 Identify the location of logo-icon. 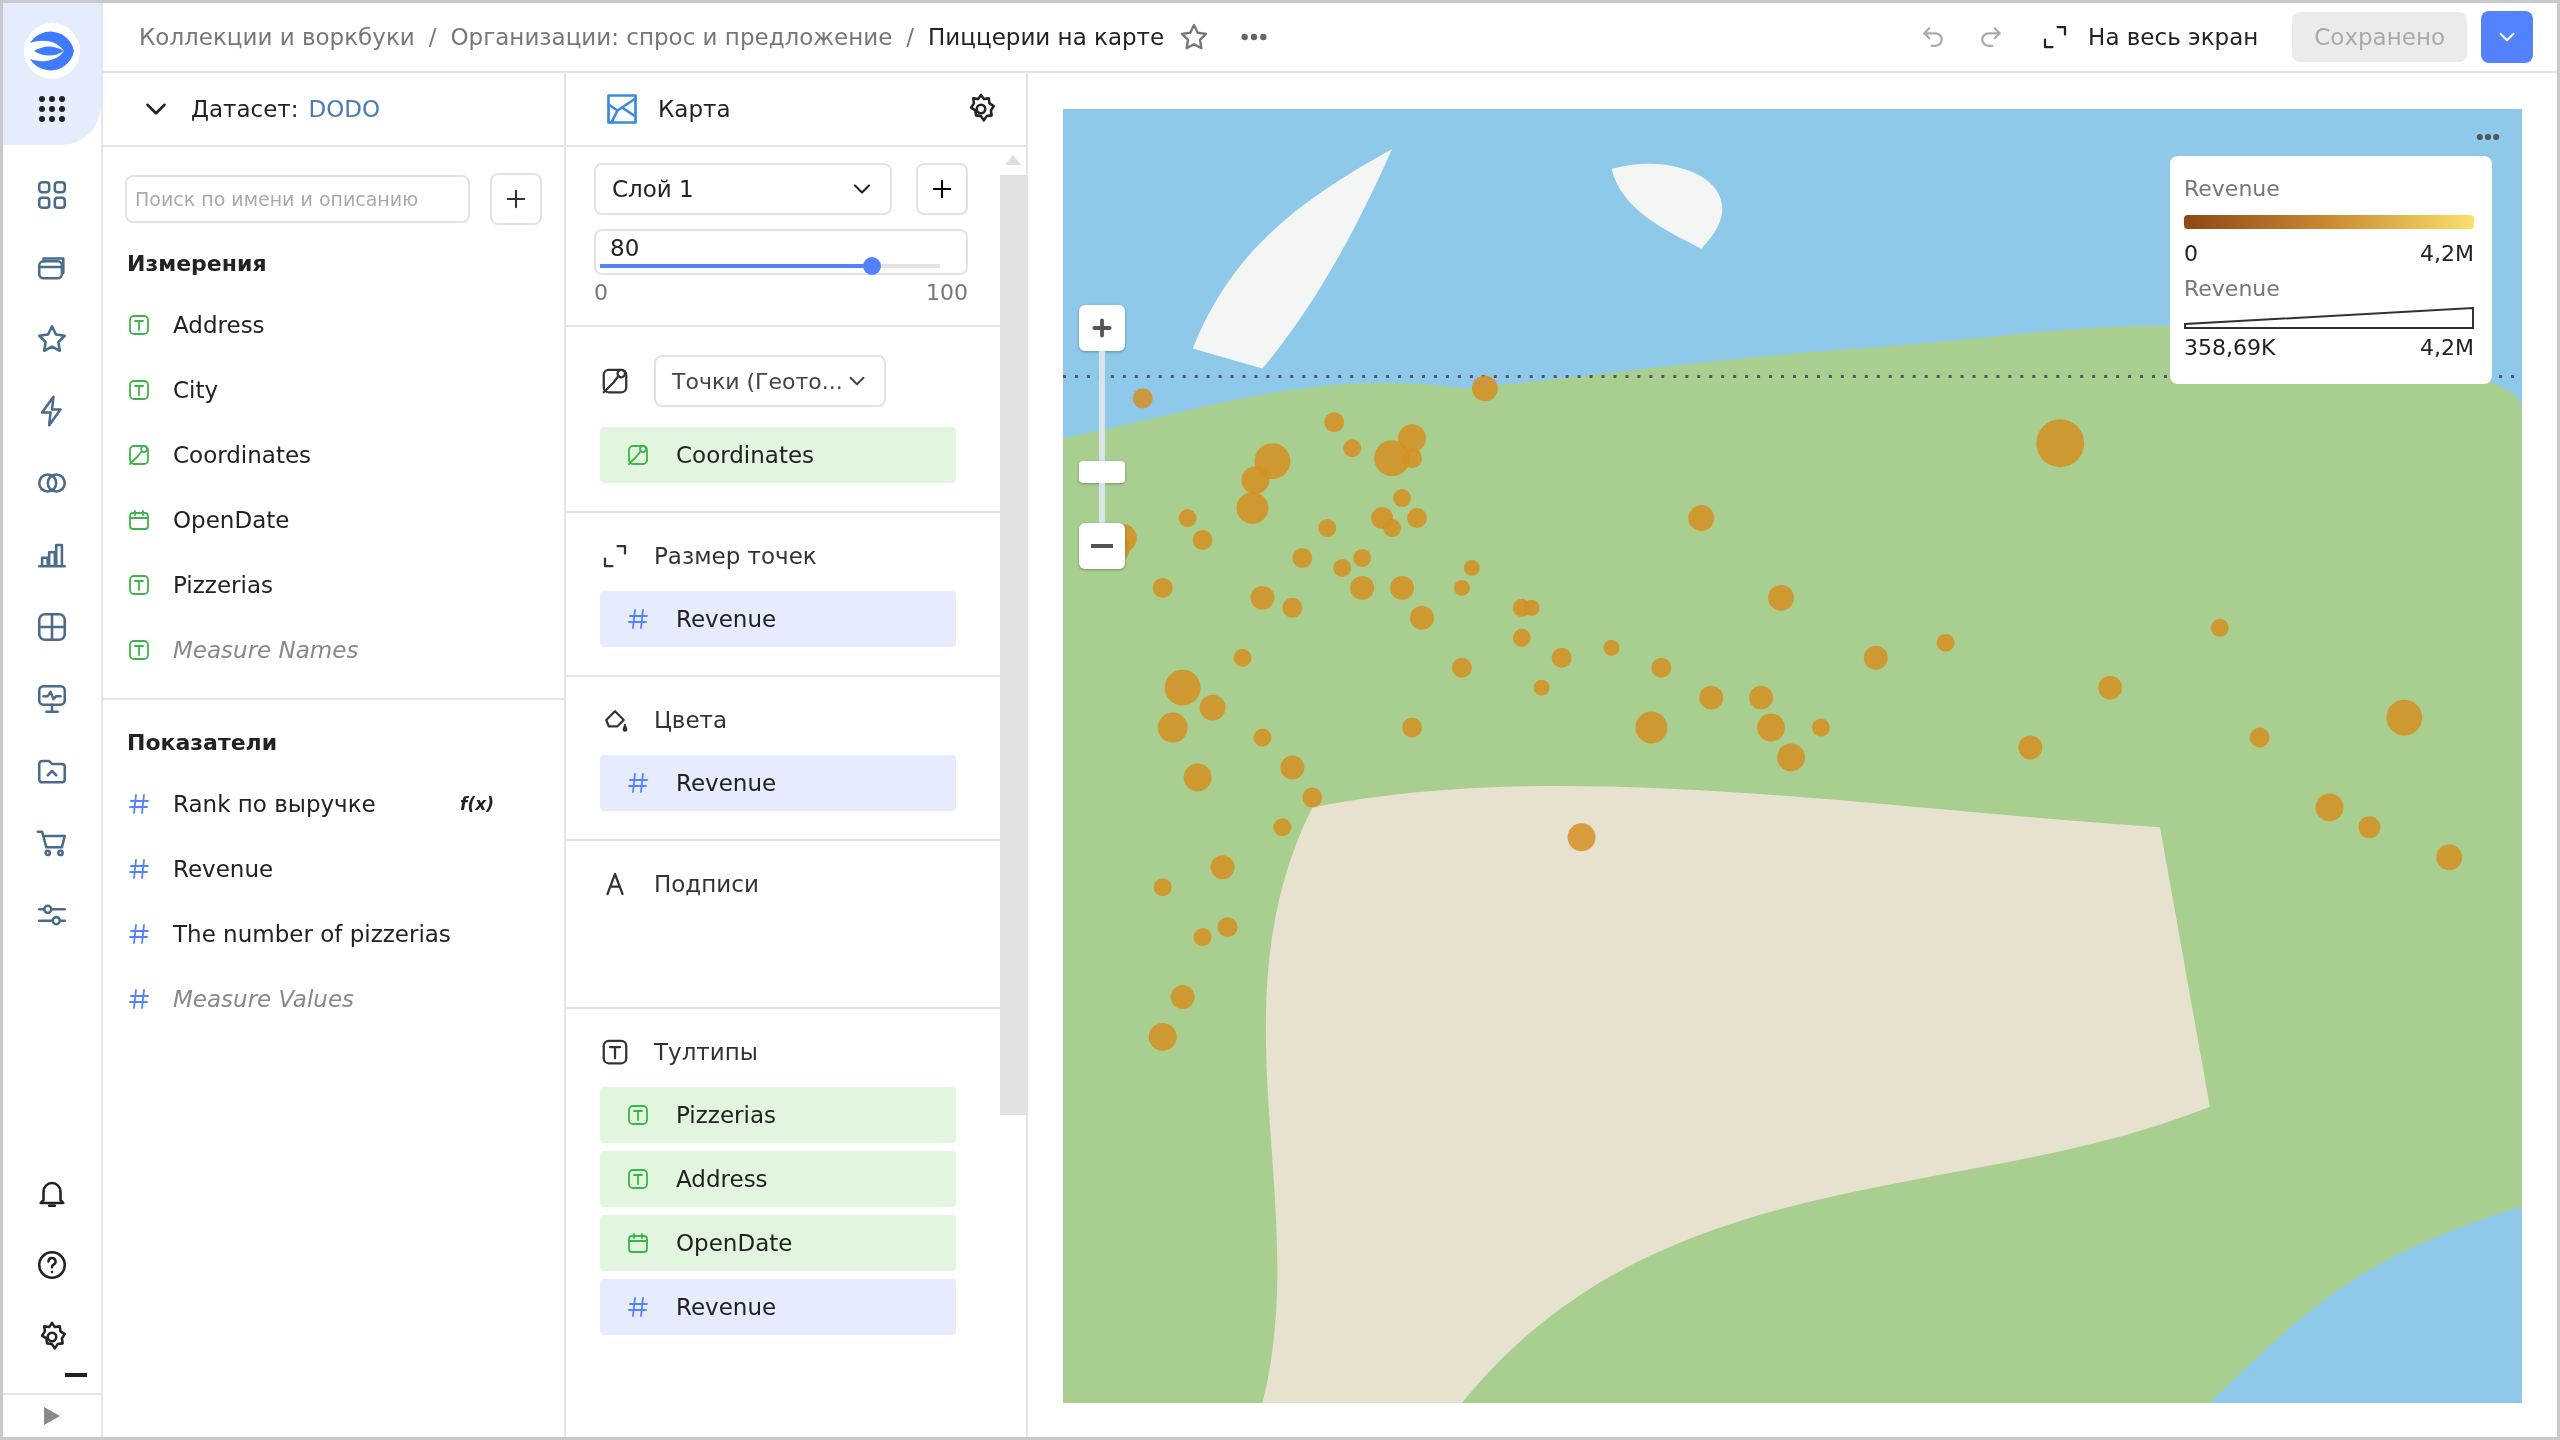
(52, 51).